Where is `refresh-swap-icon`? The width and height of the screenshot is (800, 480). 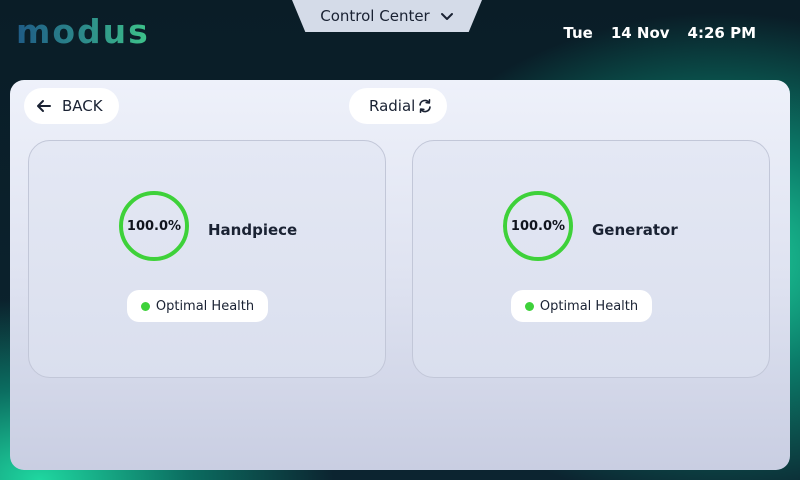 refresh-swap-icon is located at coordinates (425, 106).